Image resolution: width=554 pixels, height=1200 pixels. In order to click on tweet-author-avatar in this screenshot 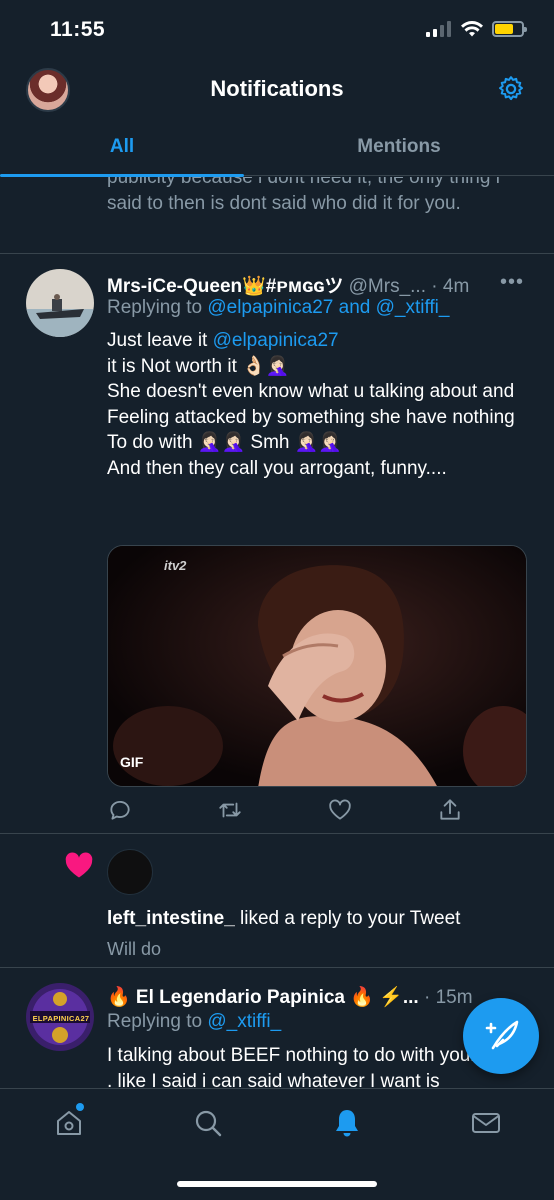, I will do `click(60, 303)`.